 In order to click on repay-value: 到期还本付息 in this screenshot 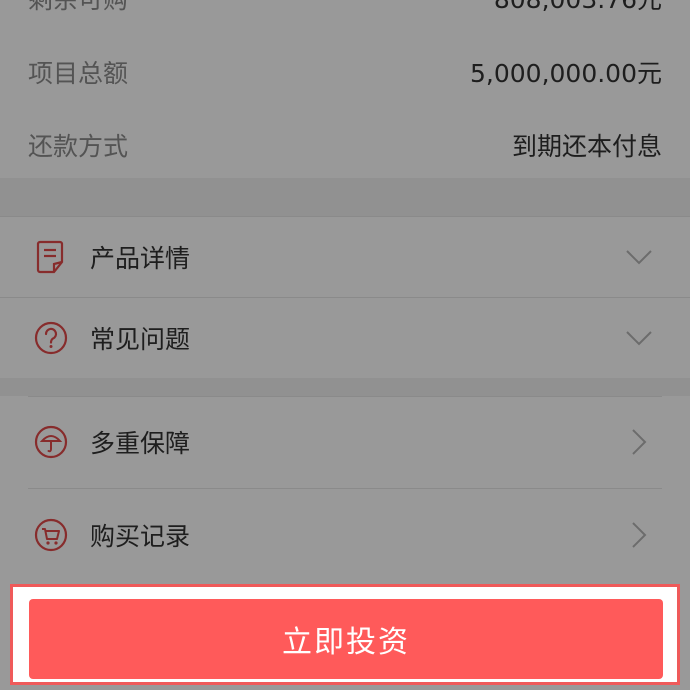, I will do `click(586, 146)`.